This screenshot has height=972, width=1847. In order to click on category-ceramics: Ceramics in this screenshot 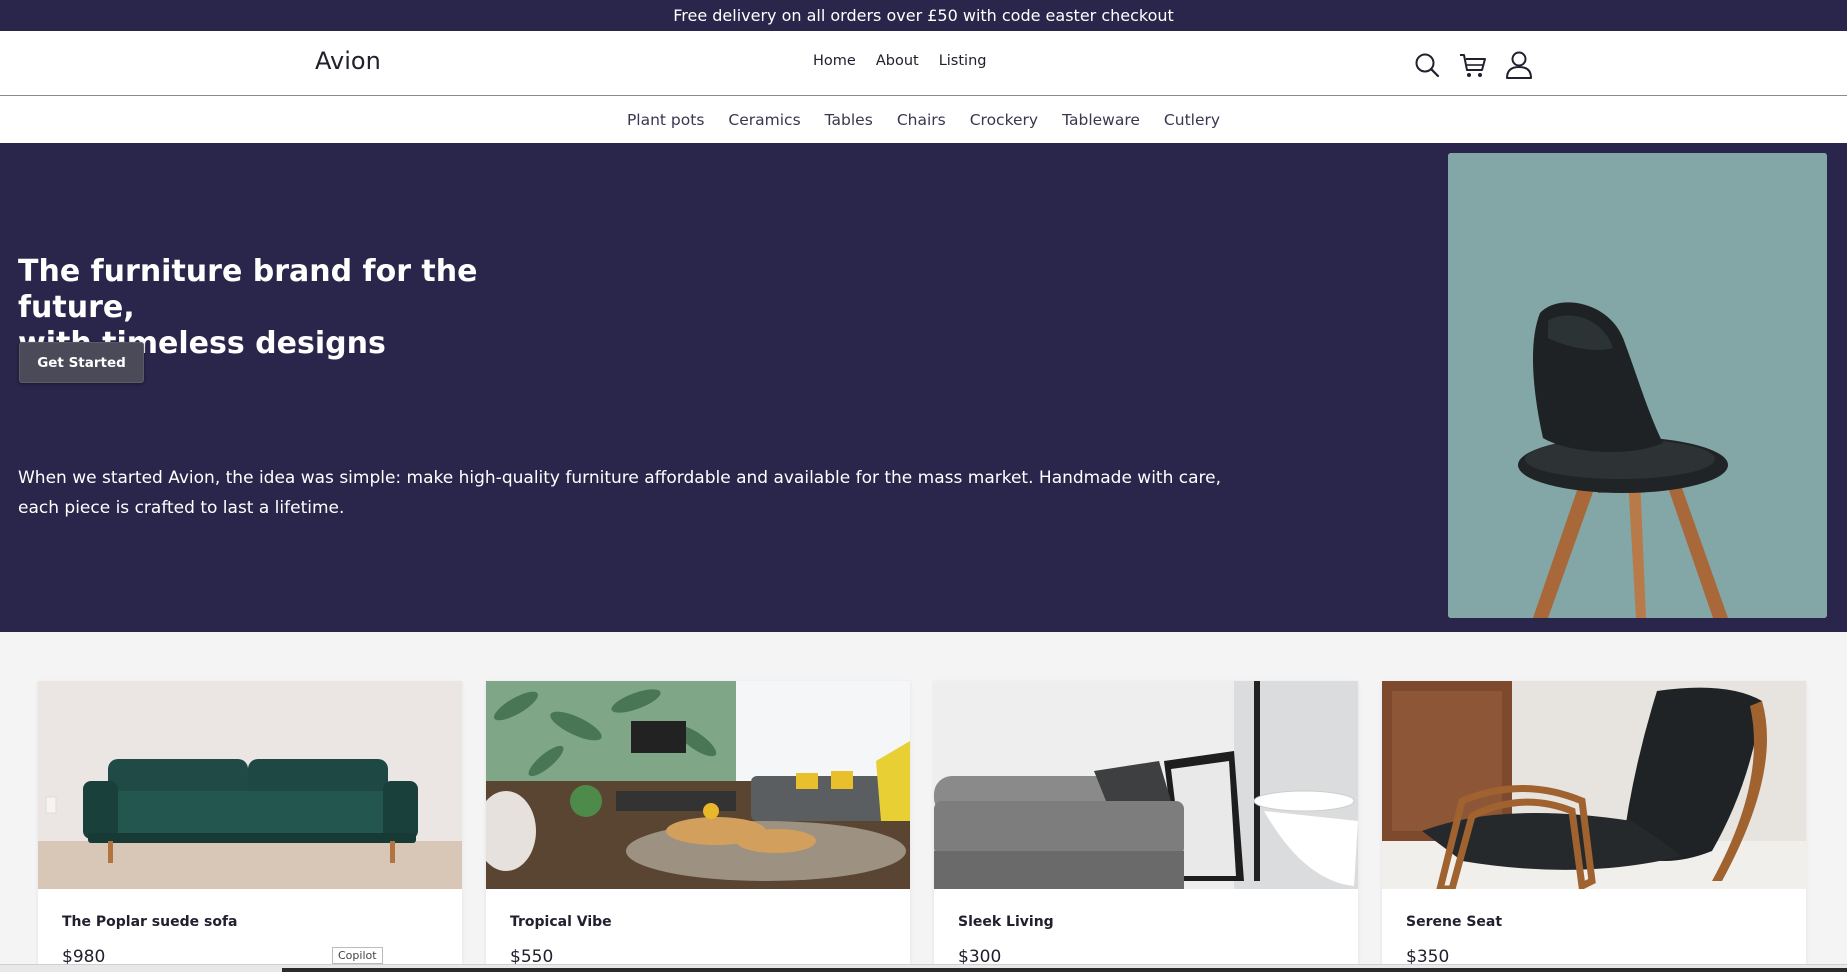, I will do `click(764, 120)`.